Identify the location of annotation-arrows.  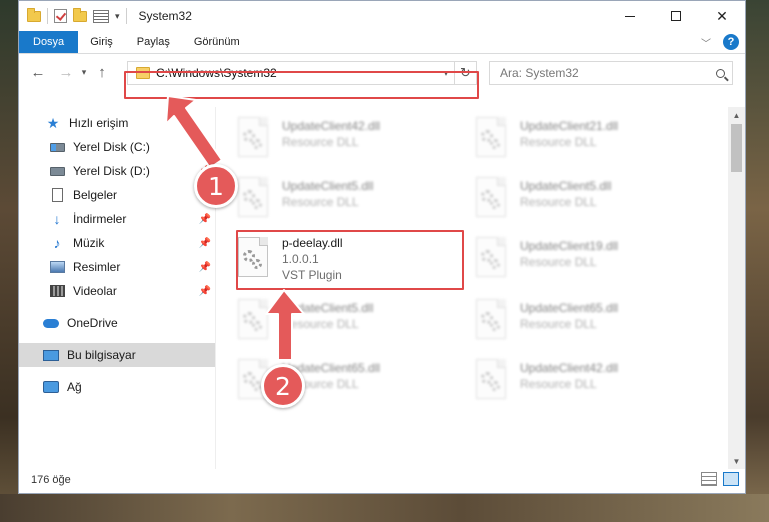
(235, 228).